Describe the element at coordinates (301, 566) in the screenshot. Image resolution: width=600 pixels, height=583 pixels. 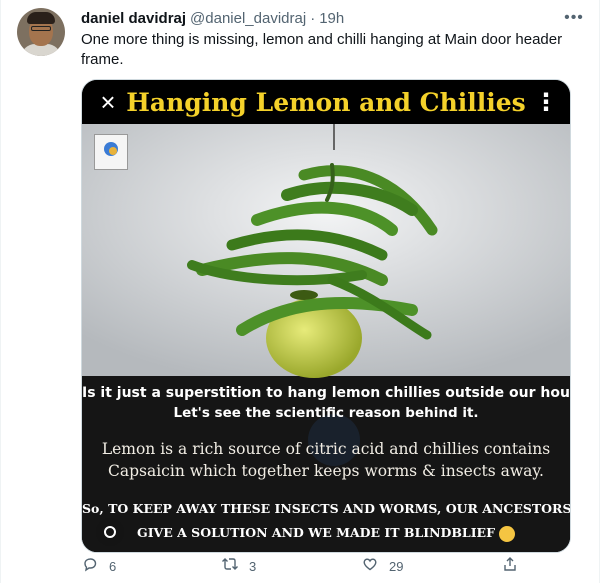
I see `tweet-actions: 6 3 29` at that location.